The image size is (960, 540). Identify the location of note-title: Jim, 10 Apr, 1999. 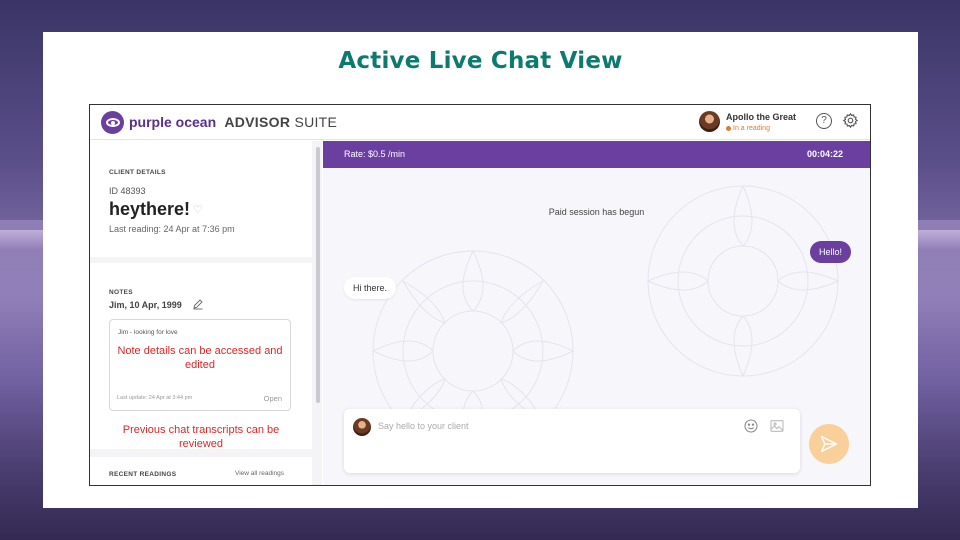
(145, 305).